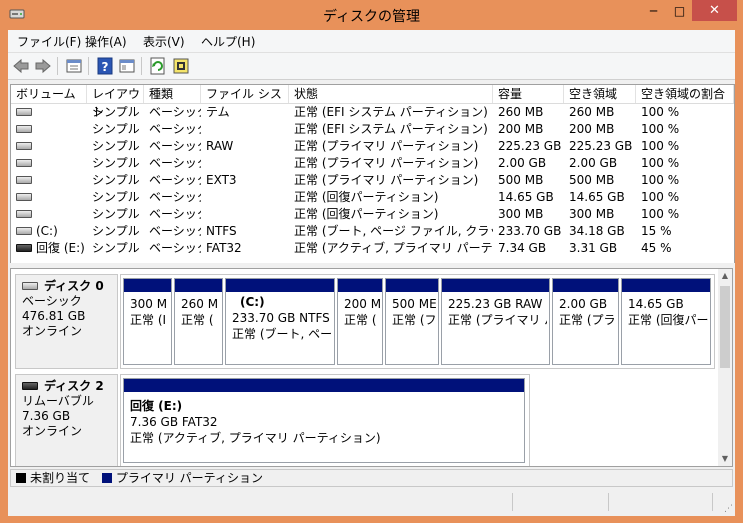  I want to click on refresh-icon, so click(158, 66).